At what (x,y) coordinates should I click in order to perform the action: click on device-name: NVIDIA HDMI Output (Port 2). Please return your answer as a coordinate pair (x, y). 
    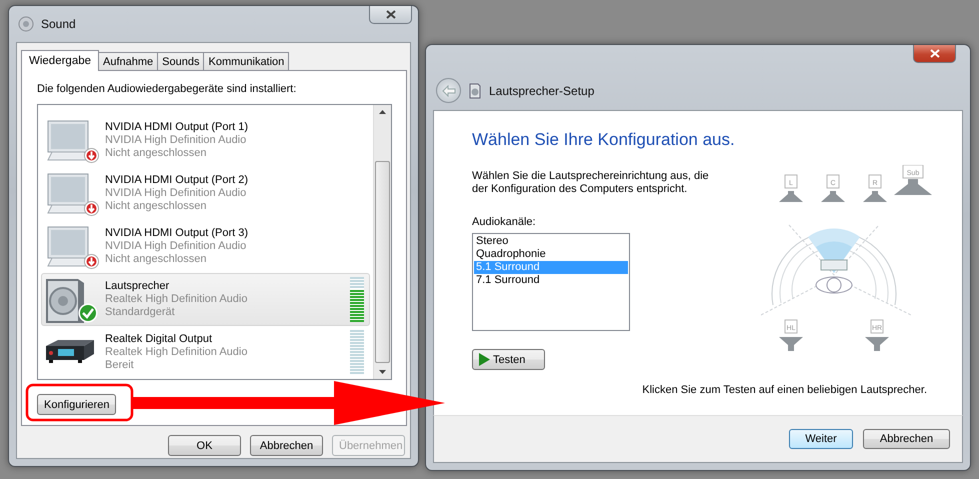
    Looking at the image, I should click on (177, 180).